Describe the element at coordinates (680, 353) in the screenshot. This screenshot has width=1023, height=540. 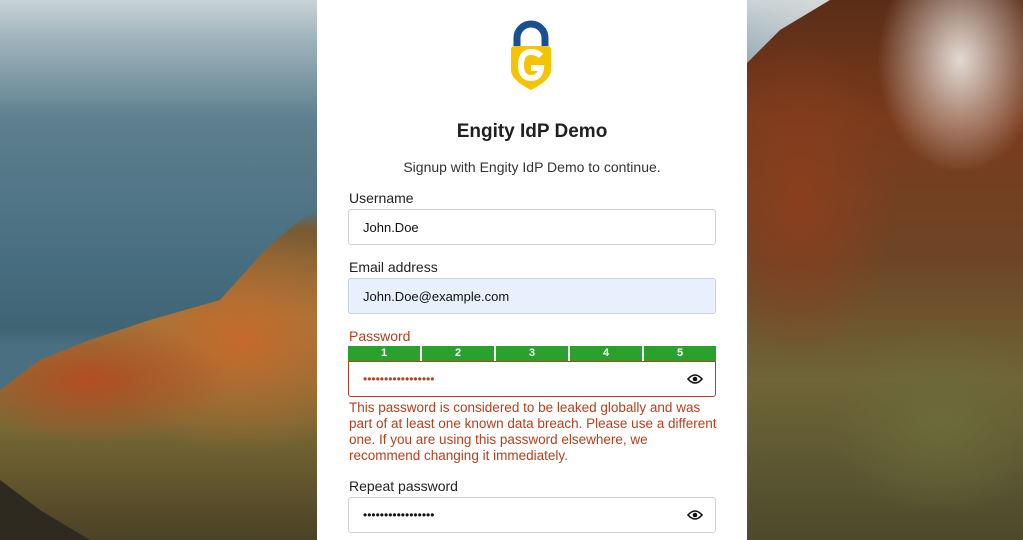
I see `strength-segment-5: 5` at that location.